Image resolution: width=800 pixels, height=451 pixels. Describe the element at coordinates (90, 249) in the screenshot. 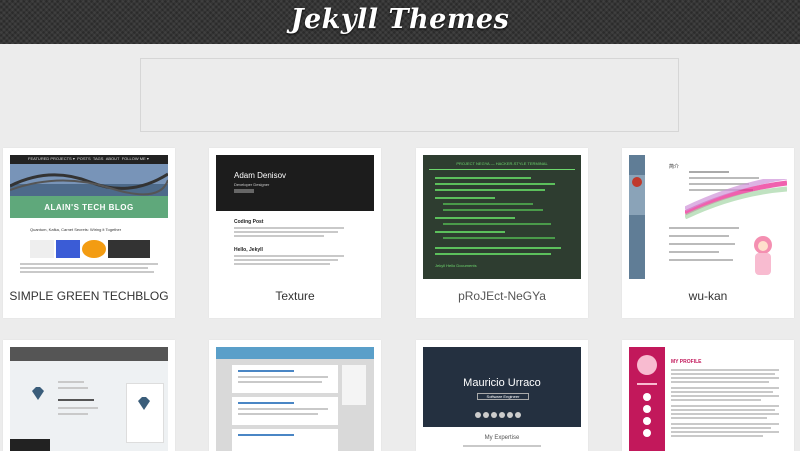

I see `preview-post-images` at that location.